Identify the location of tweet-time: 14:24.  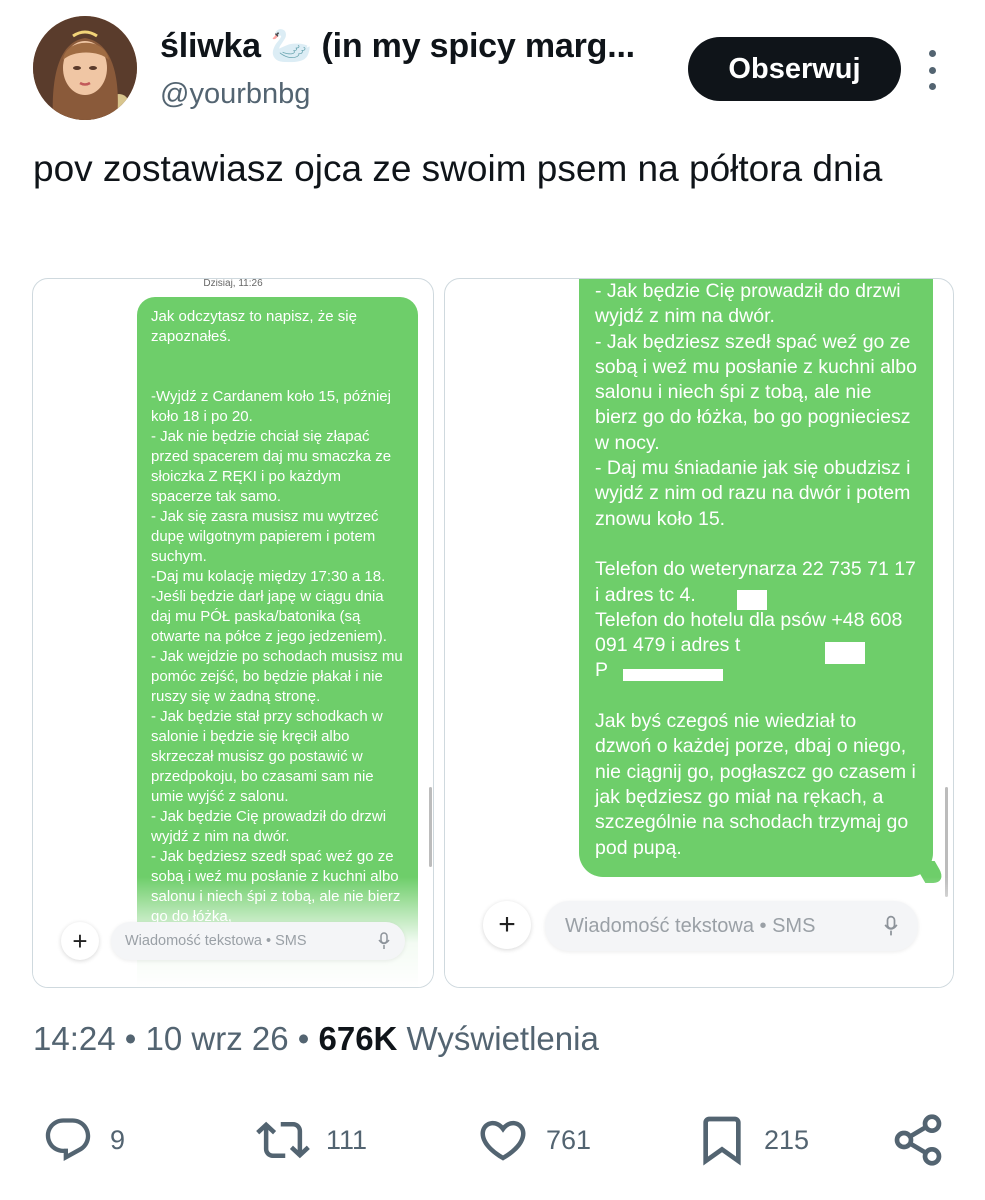
(74, 1038).